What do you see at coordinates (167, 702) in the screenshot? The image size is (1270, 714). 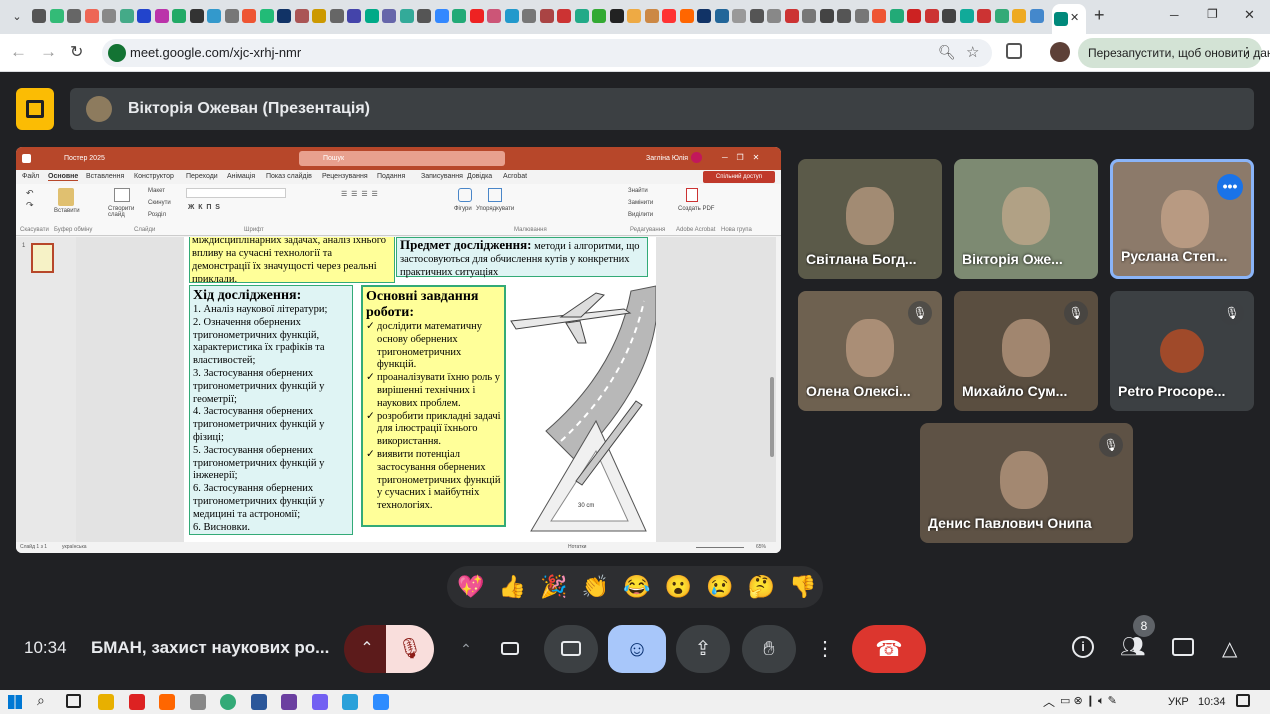 I see `paint-icon` at bounding box center [167, 702].